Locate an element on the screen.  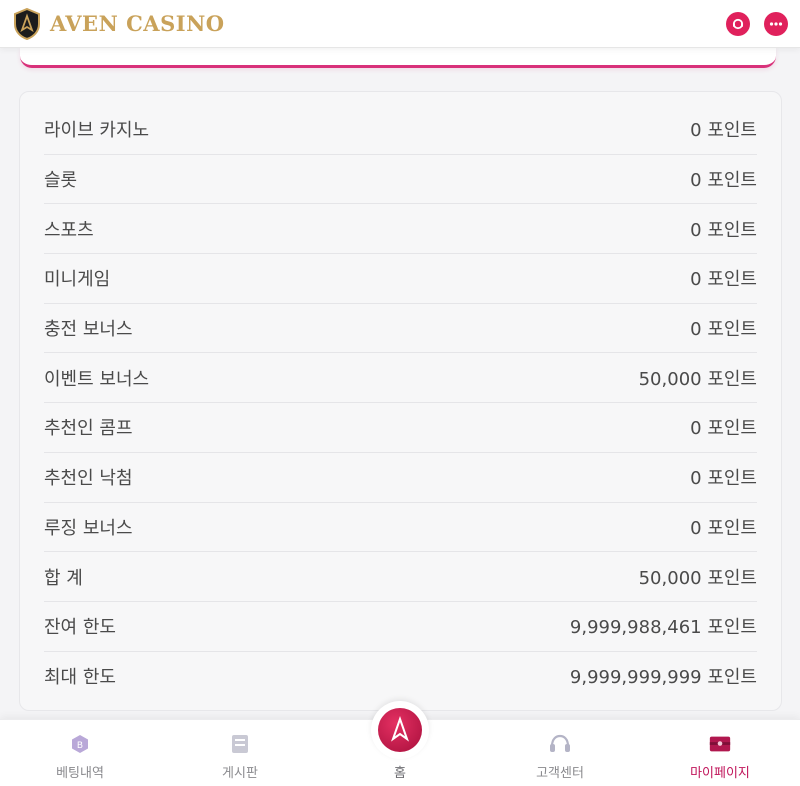
svg-text: B is located at coordinates (80, 746).